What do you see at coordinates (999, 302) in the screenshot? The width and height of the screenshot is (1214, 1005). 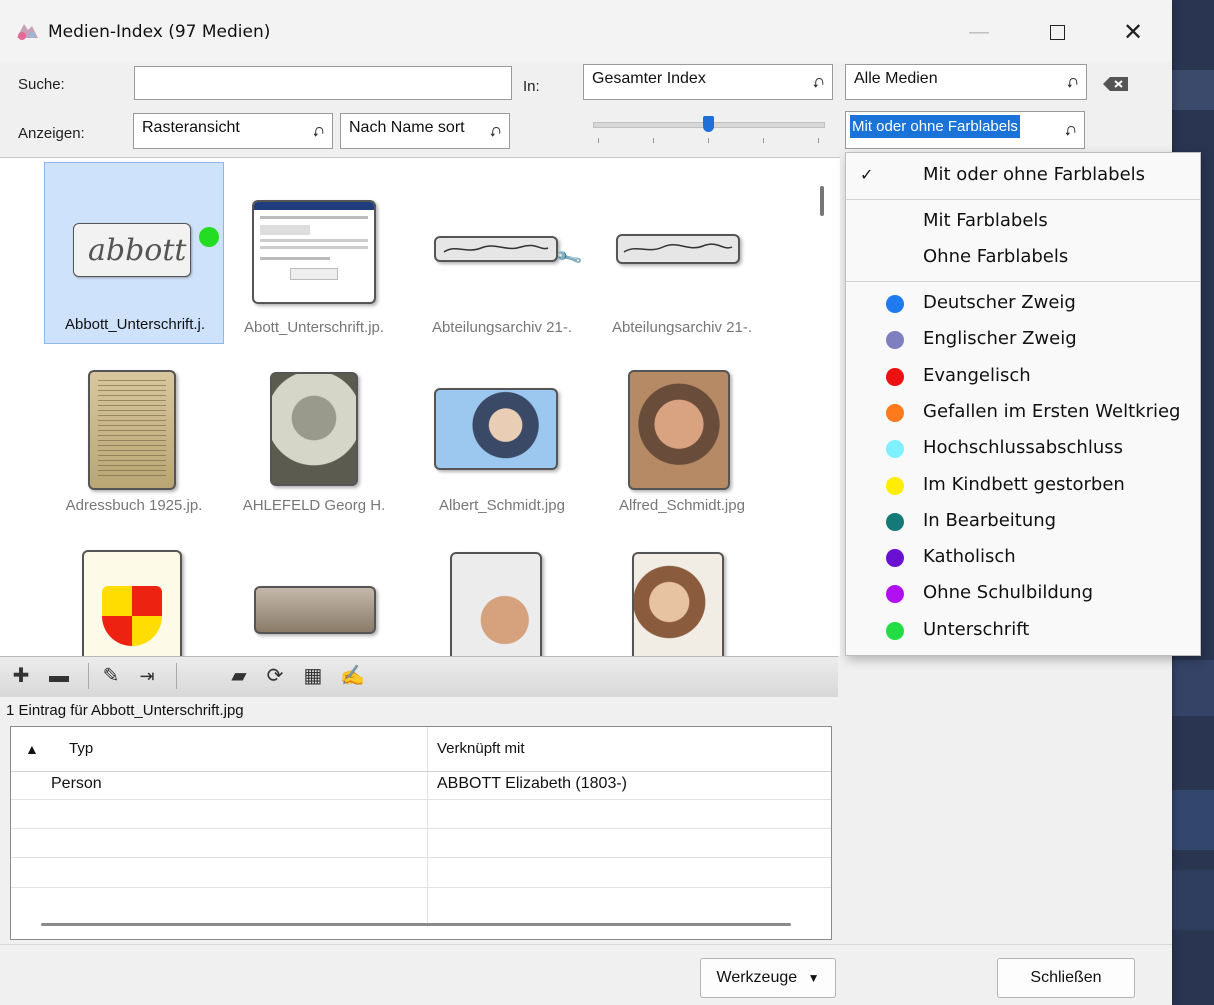 I see `menu-item-label: Deutscher Zweig` at bounding box center [999, 302].